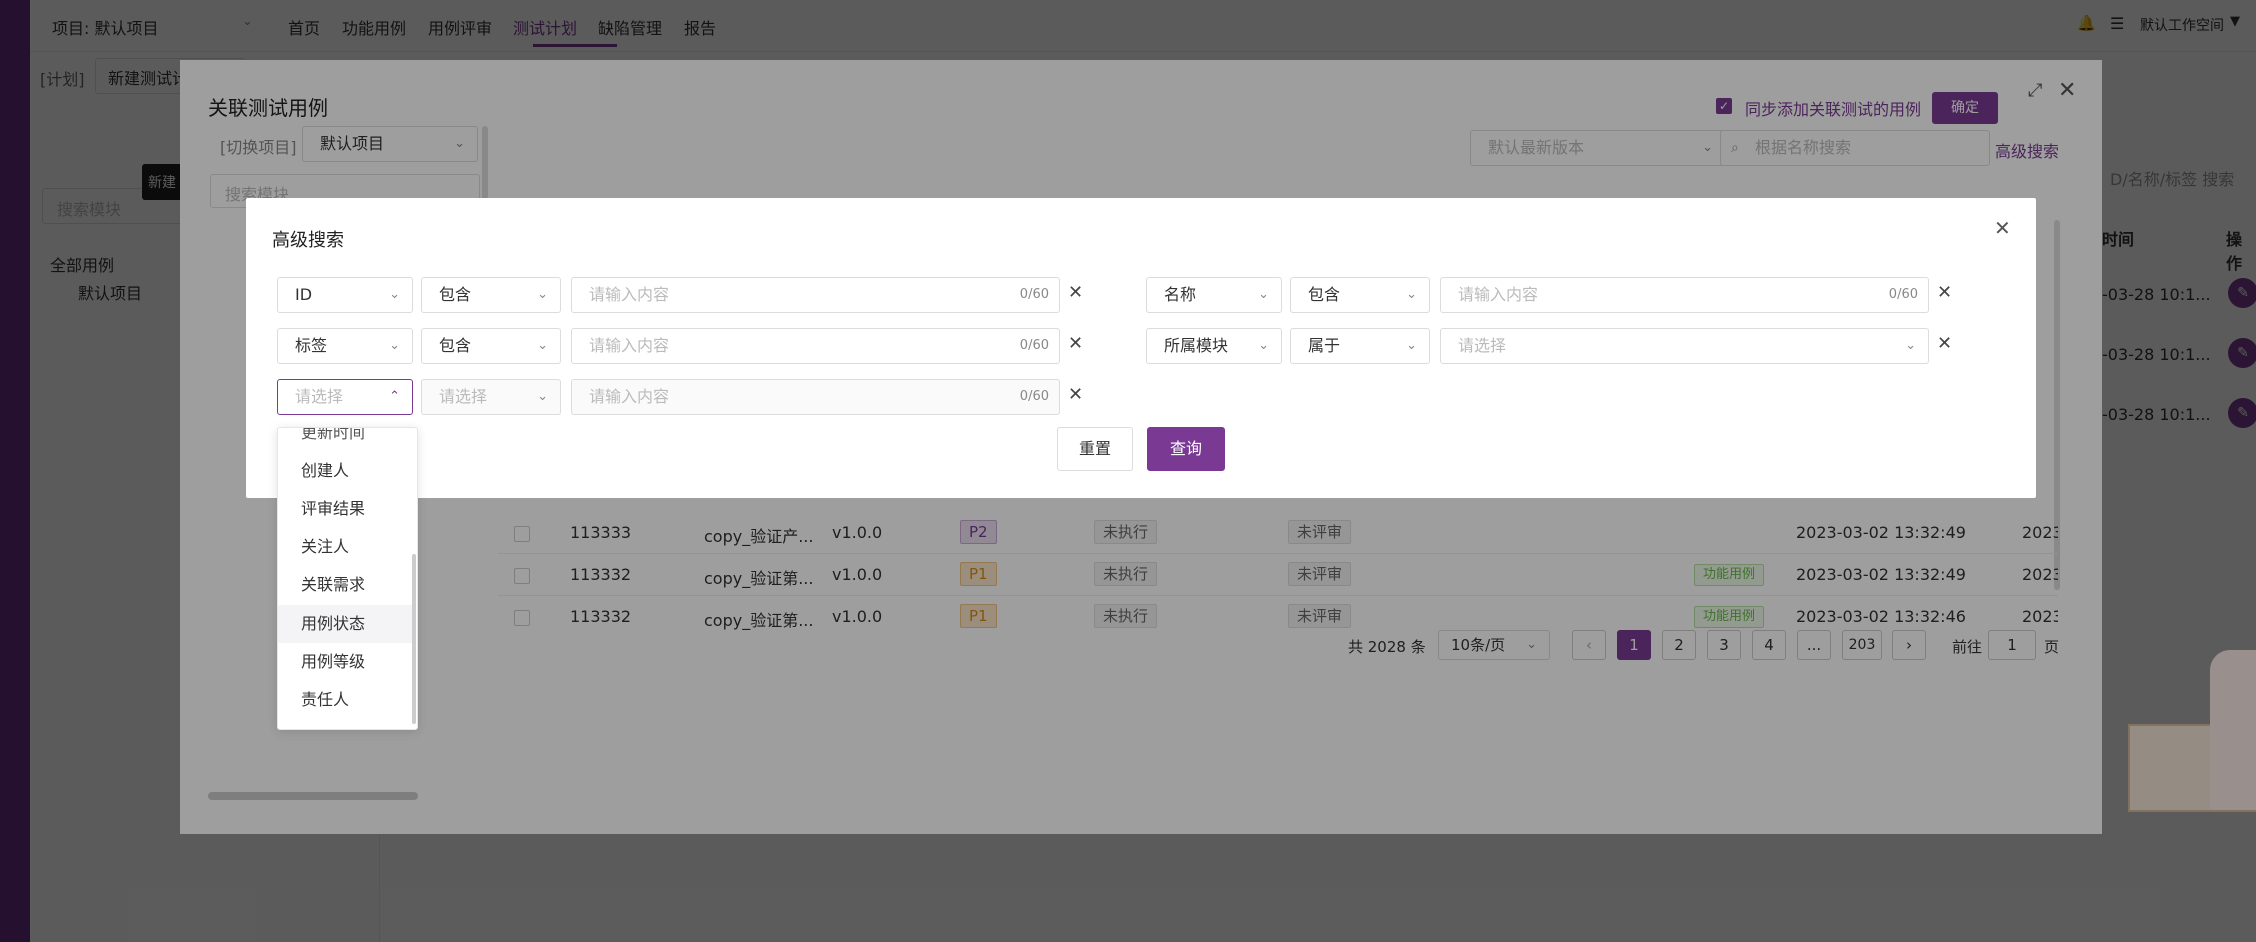 This screenshot has width=2256, height=942. Describe the element at coordinates (1360, 346) in the screenshot. I see `operator-select: 属于 ⌄` at that location.